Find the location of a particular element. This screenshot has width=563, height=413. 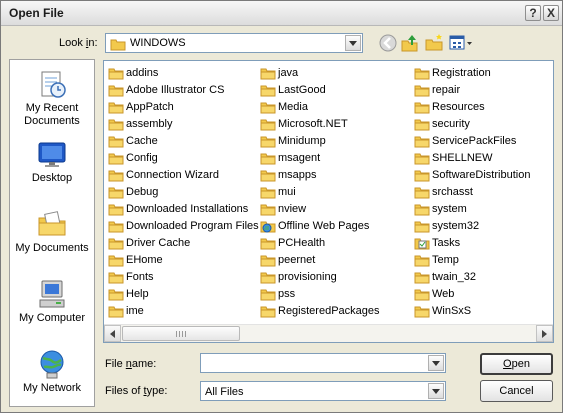

place-label: My Documents is located at coordinates (52, 248).